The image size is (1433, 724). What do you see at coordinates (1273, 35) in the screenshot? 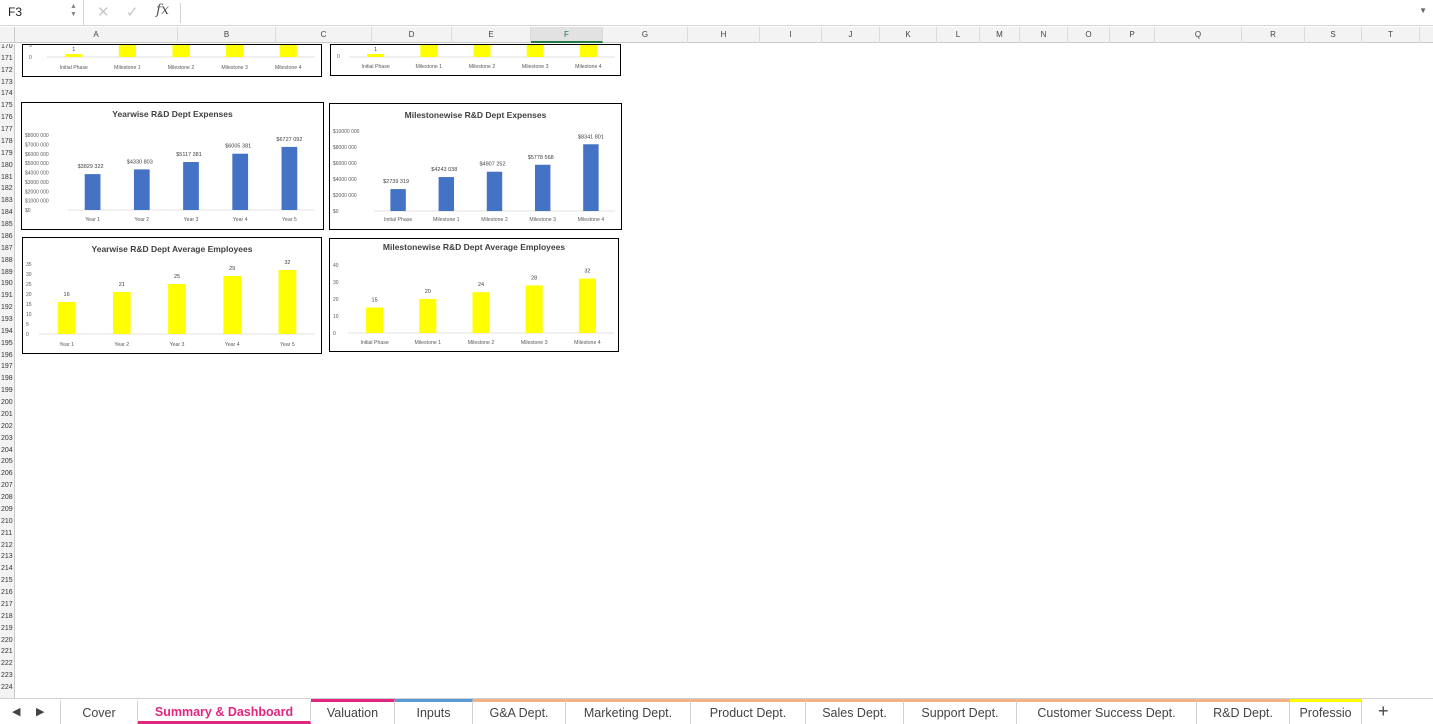
I see `column-header-r: R` at bounding box center [1273, 35].